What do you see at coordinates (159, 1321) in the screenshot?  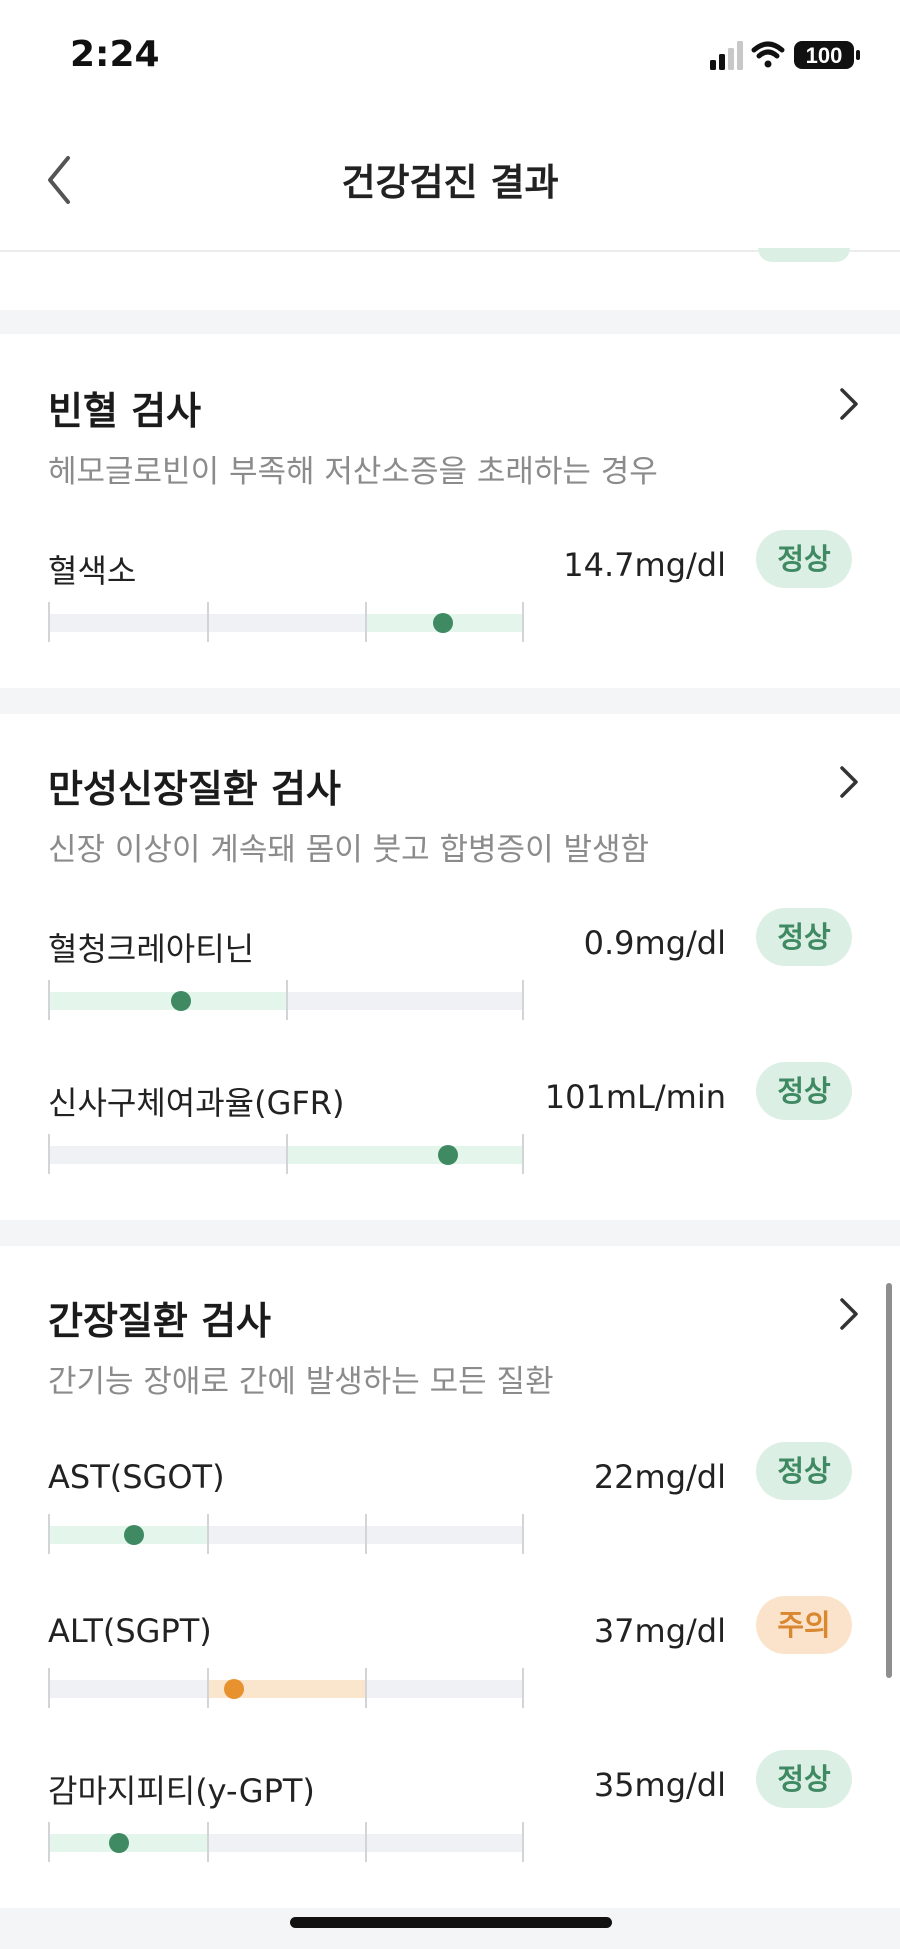 I see `section-title: 간장질환 검사` at bounding box center [159, 1321].